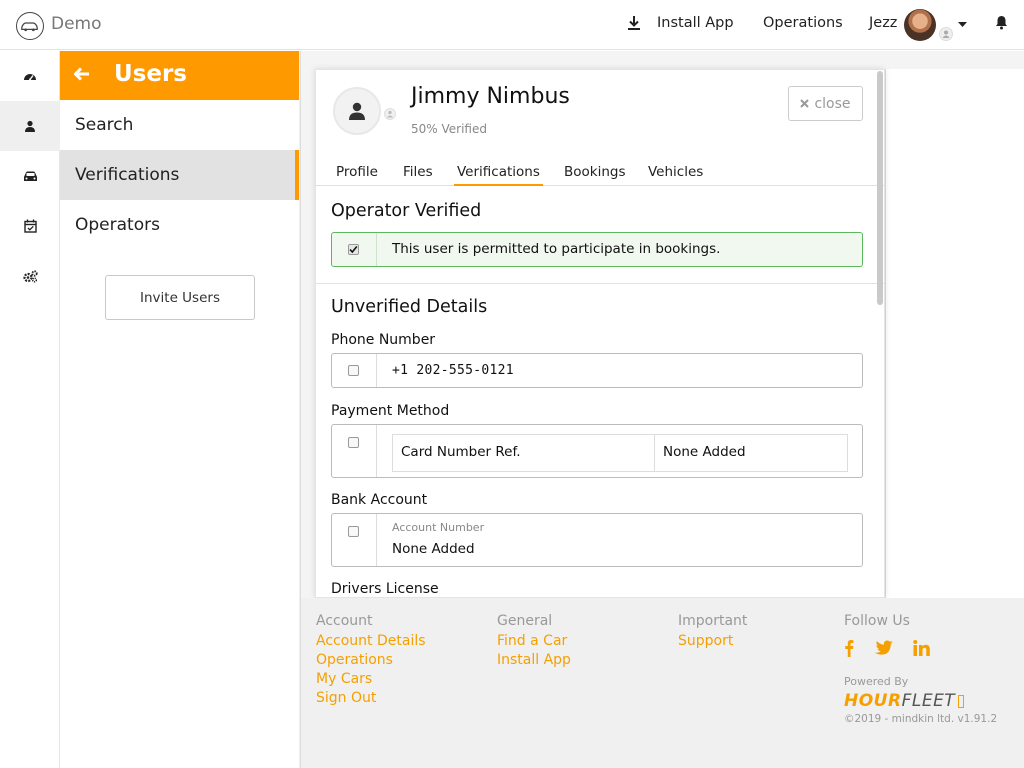 This screenshot has height=768, width=1024. Describe the element at coordinates (512, 25) in the screenshot. I see `top-bar: Demo Install App Operations Jezz` at that location.